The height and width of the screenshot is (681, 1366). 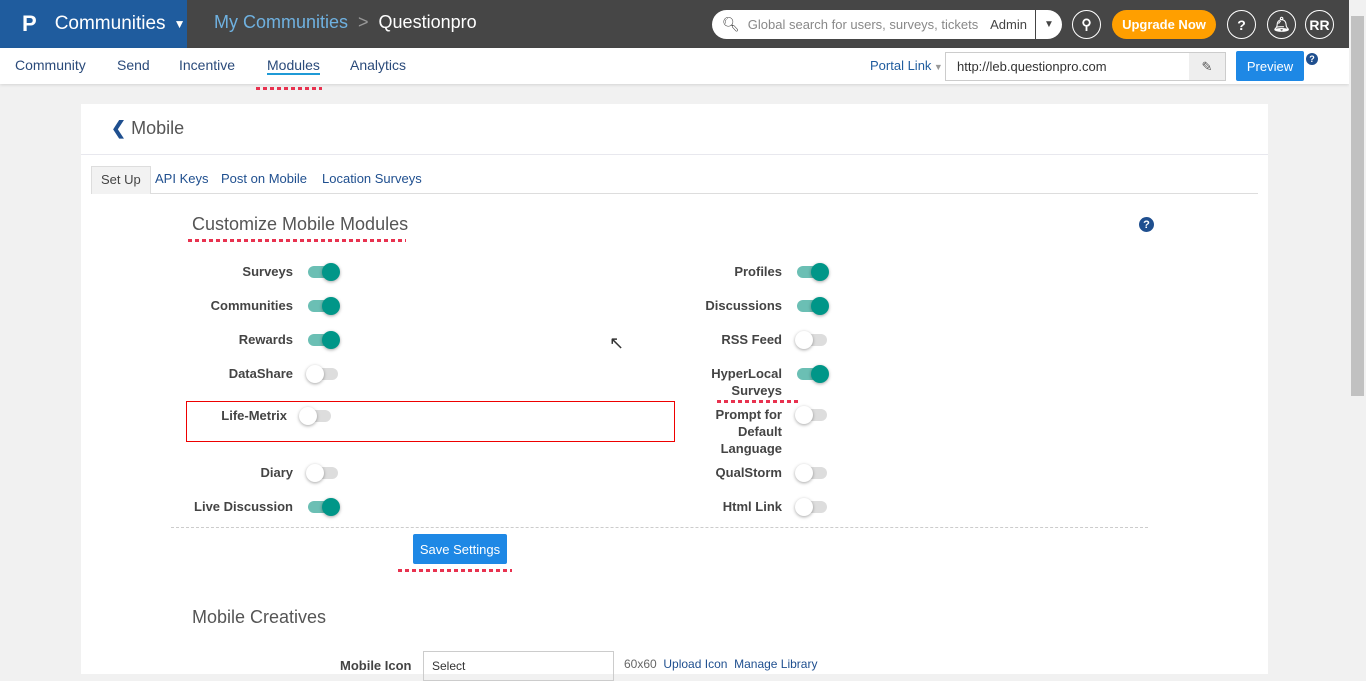 I want to click on nav-send: Send, so click(x=133, y=65).